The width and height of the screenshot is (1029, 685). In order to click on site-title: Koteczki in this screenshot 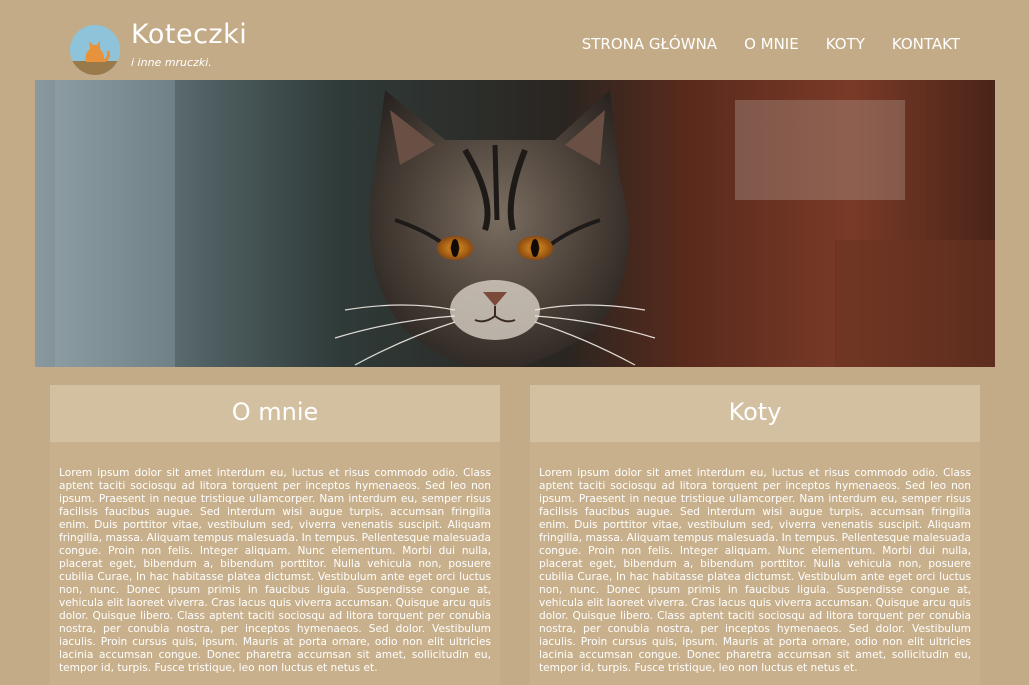, I will do `click(189, 35)`.